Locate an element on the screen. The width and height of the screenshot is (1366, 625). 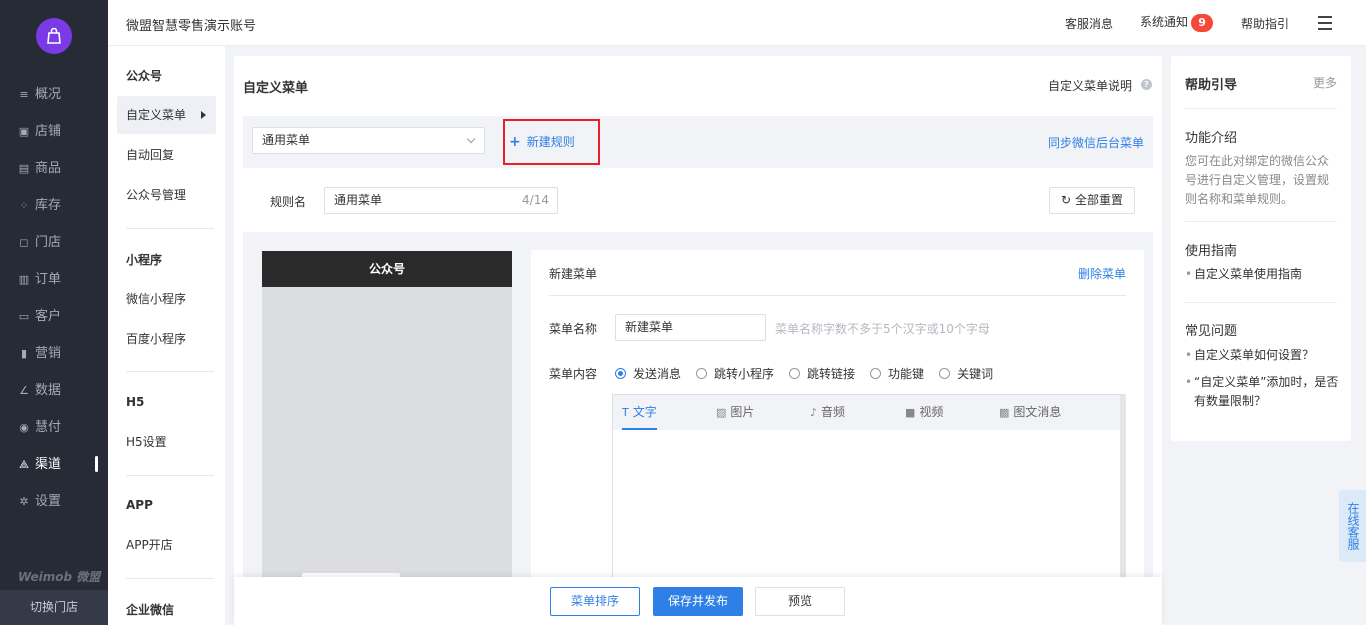
image-icon: ▨ is located at coordinates (721, 412).